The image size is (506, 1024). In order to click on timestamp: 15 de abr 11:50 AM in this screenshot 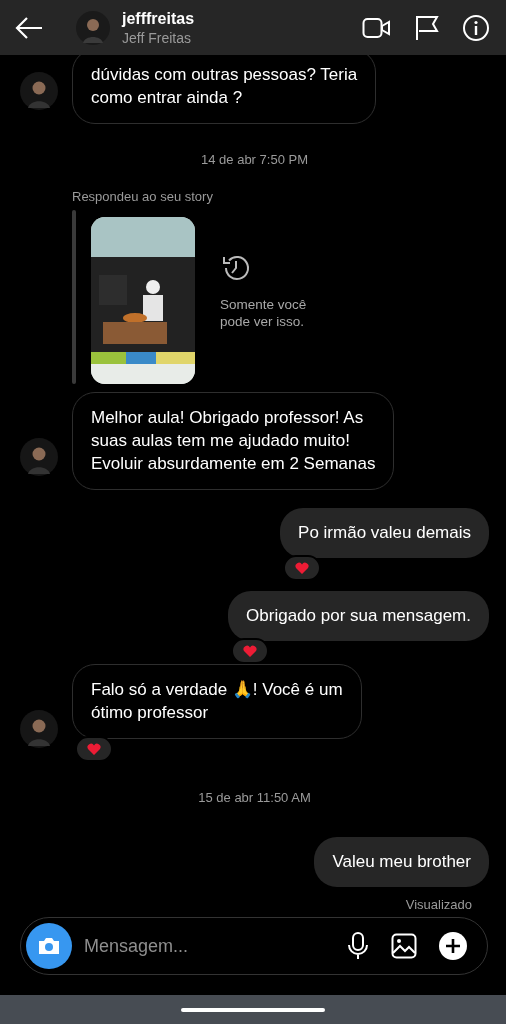, I will do `click(254, 797)`.